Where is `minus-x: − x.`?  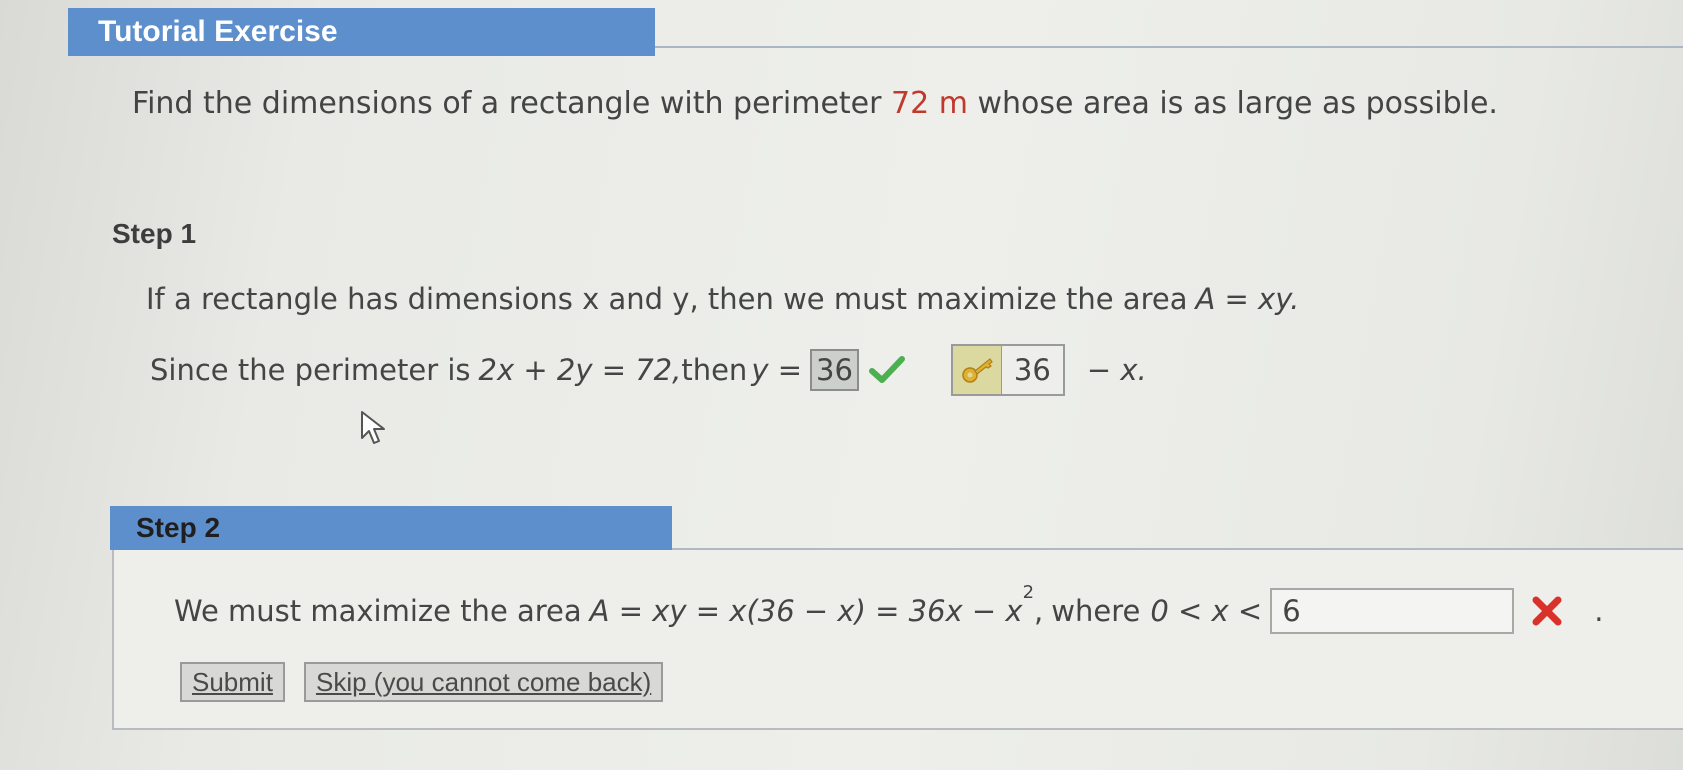
minus-x: − x. is located at coordinates (1116, 370).